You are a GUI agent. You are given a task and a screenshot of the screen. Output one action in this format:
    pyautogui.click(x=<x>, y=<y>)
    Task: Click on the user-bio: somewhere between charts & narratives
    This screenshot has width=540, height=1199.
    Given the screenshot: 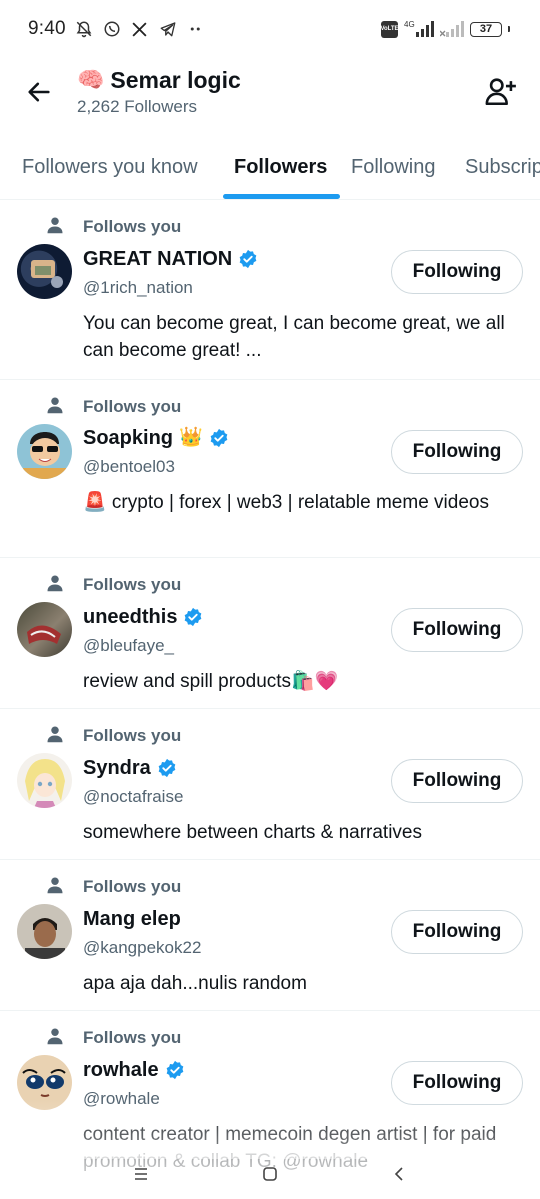 What is the action you would take?
    pyautogui.click(x=252, y=832)
    